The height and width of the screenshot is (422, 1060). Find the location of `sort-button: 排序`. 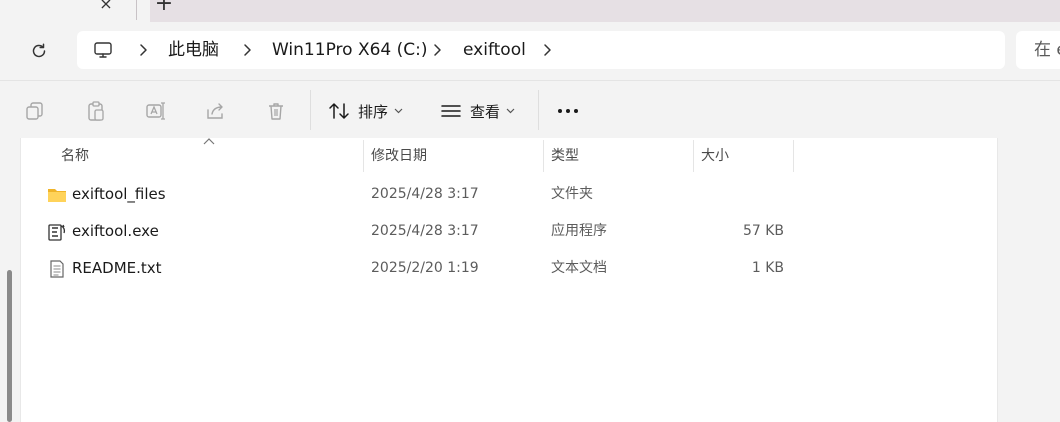

sort-button: 排序 is located at coordinates (365, 111).